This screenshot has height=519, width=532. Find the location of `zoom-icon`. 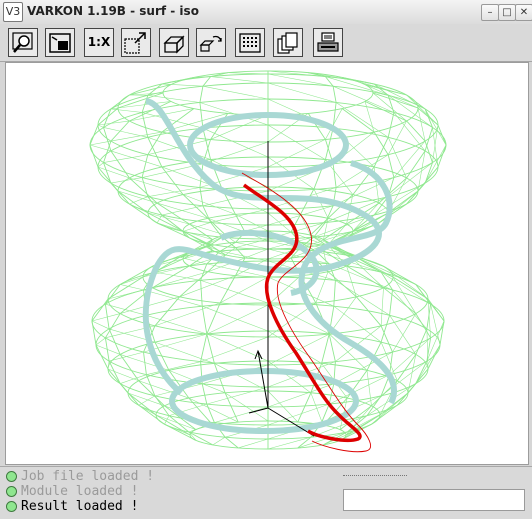

zoom-icon is located at coordinates (23, 43).